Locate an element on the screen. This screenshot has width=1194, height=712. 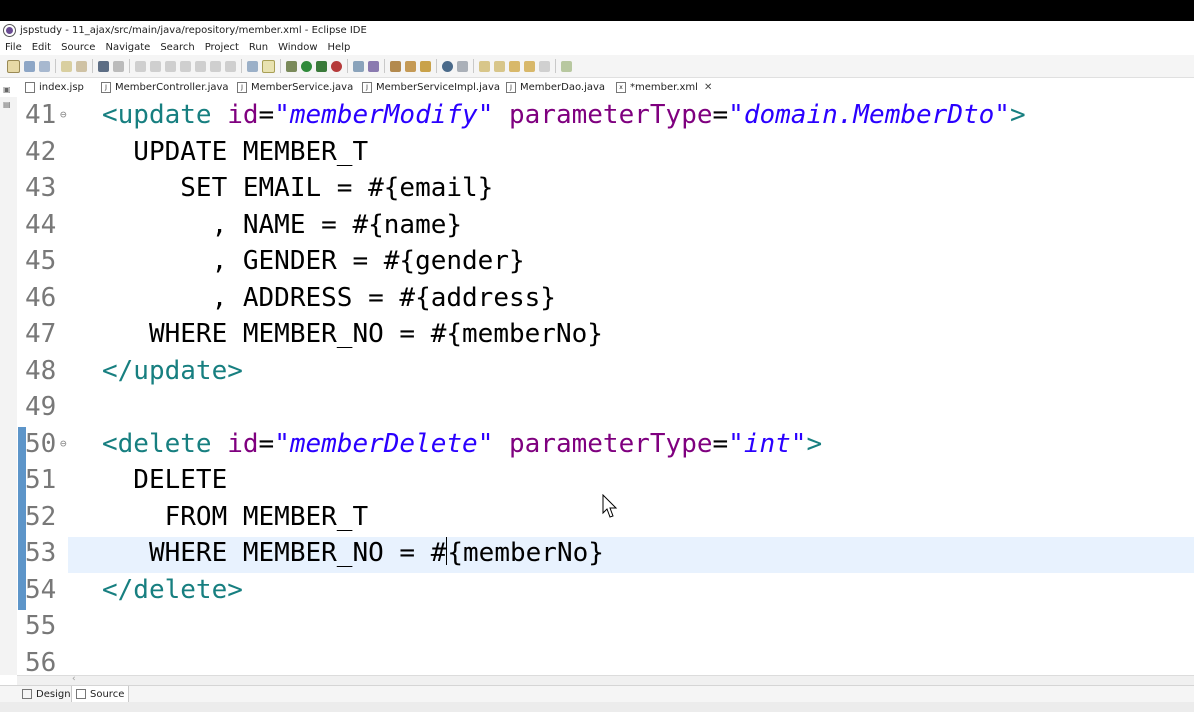
code-token: <update is located at coordinates (165, 115).